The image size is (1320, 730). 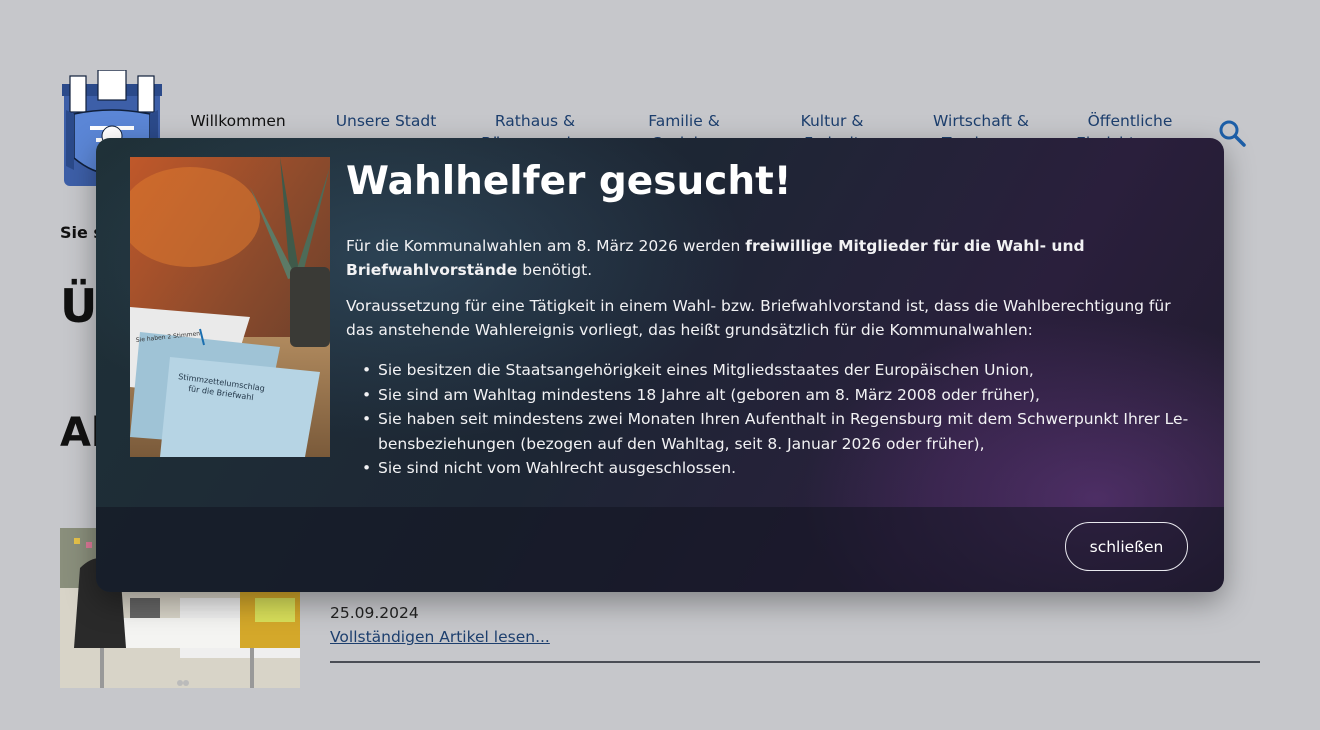 What do you see at coordinates (238, 121) in the screenshot?
I see `nav-item-willkommen: Willkommen` at bounding box center [238, 121].